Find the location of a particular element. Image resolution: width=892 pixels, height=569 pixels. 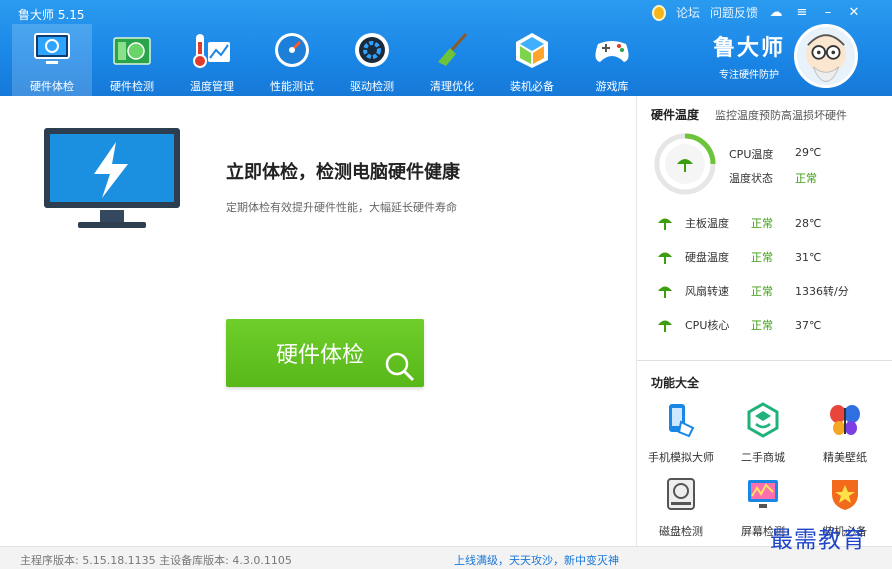

tool-phone-emulator: 手机模拟大师 is located at coordinates (681, 433).